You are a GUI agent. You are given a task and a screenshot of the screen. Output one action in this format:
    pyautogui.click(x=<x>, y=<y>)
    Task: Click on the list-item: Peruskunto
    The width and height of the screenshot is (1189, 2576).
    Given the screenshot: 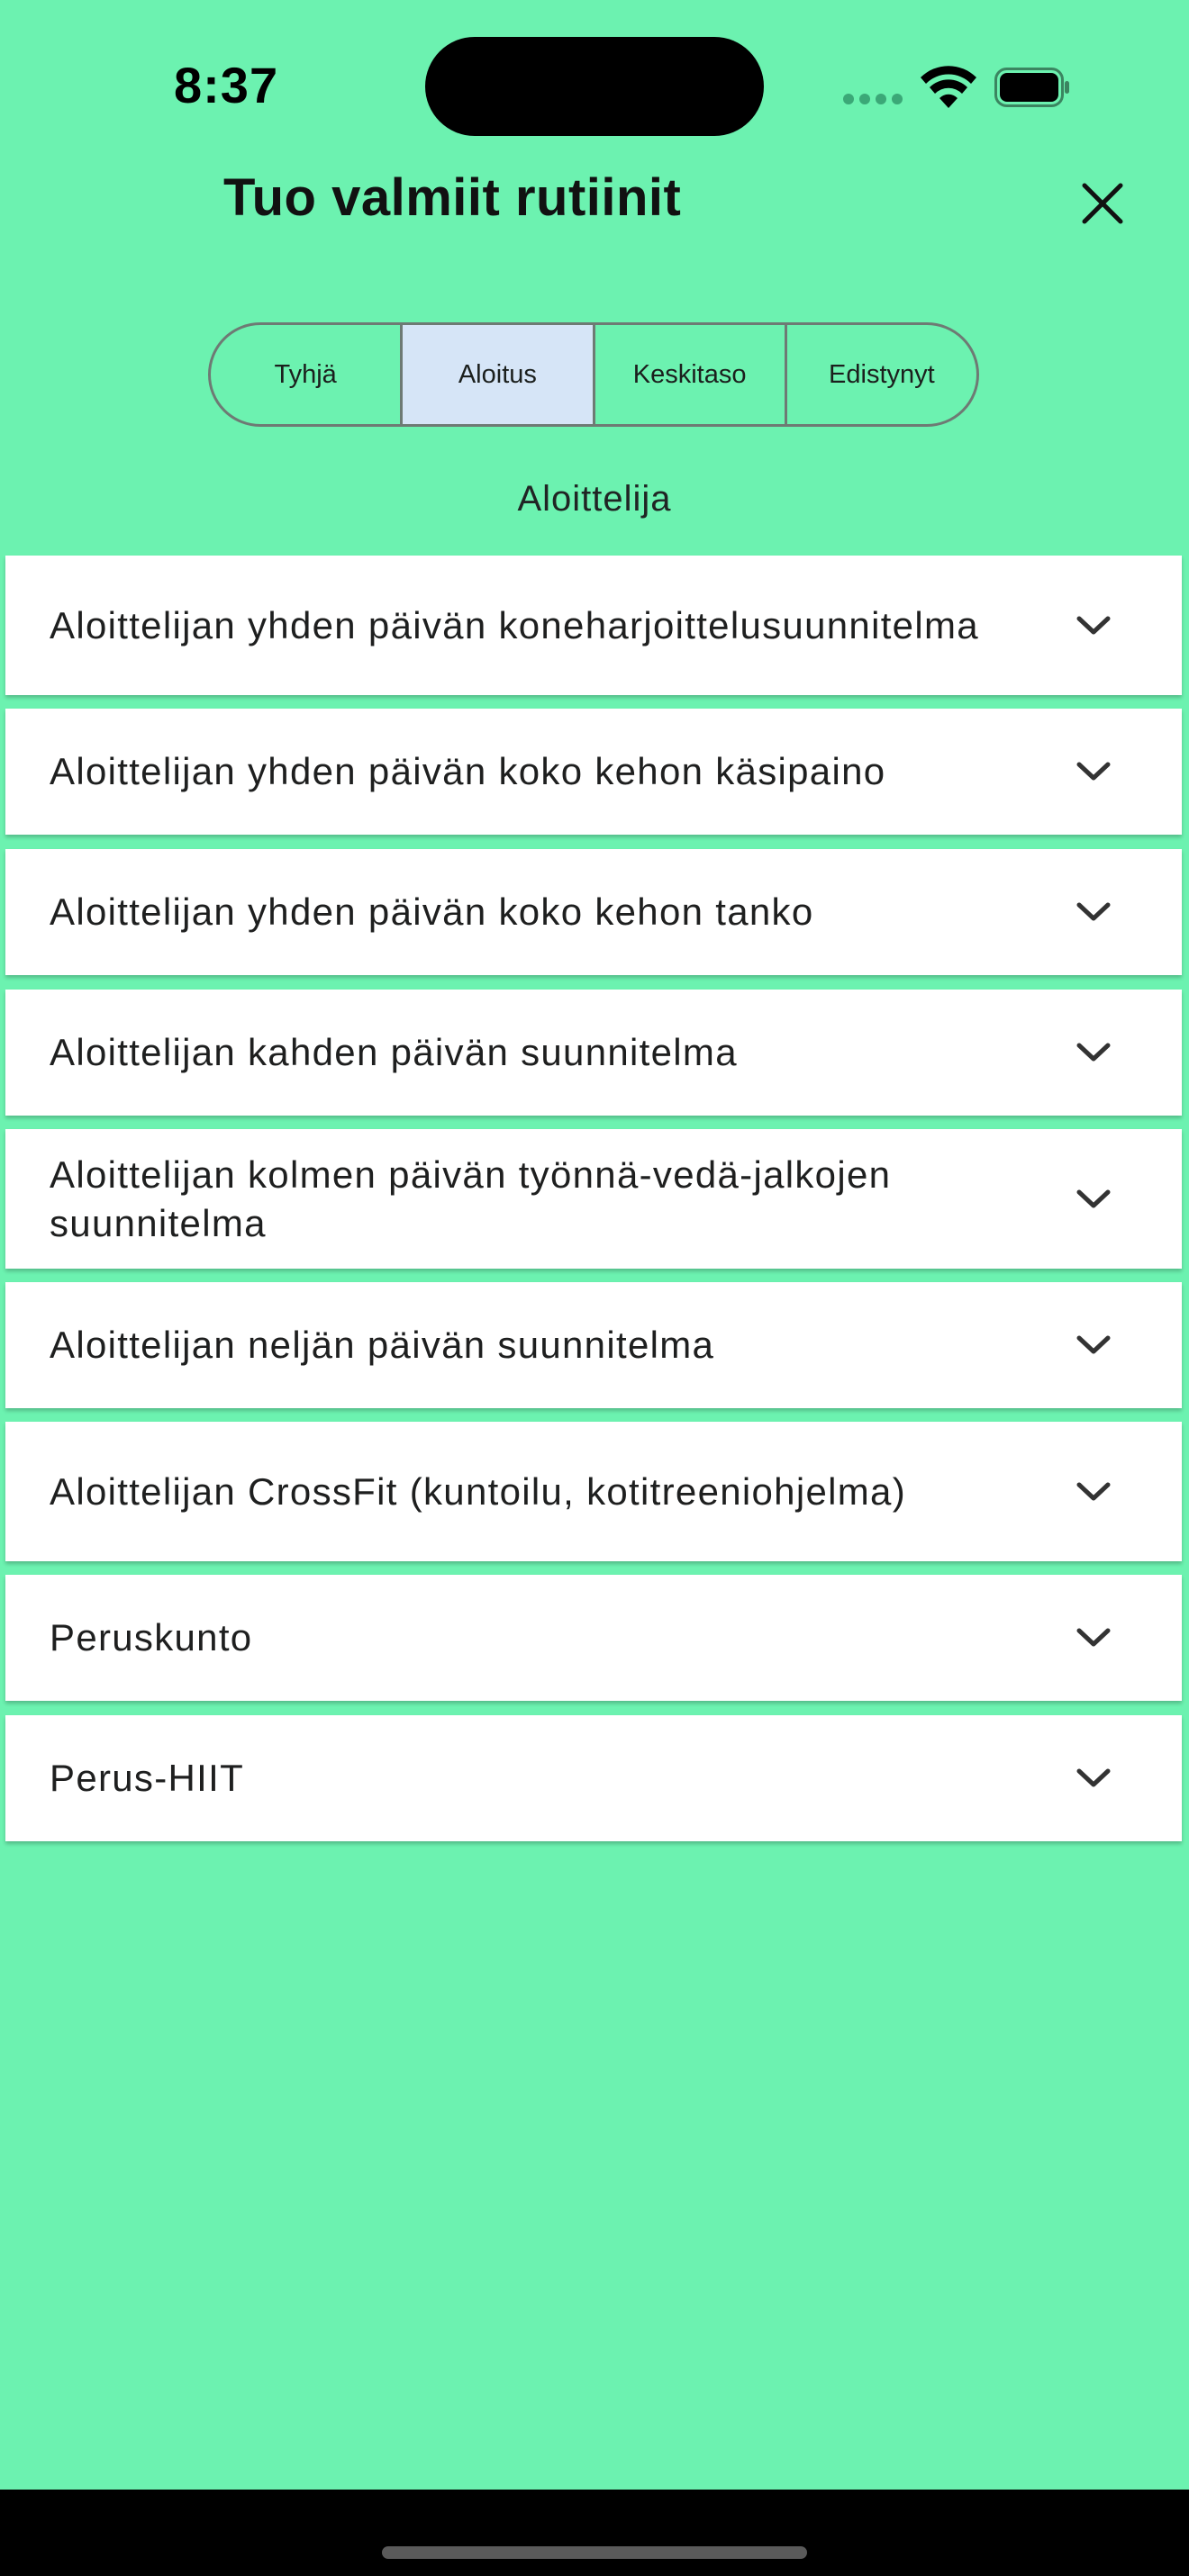 What is the action you would take?
    pyautogui.click(x=594, y=1638)
    